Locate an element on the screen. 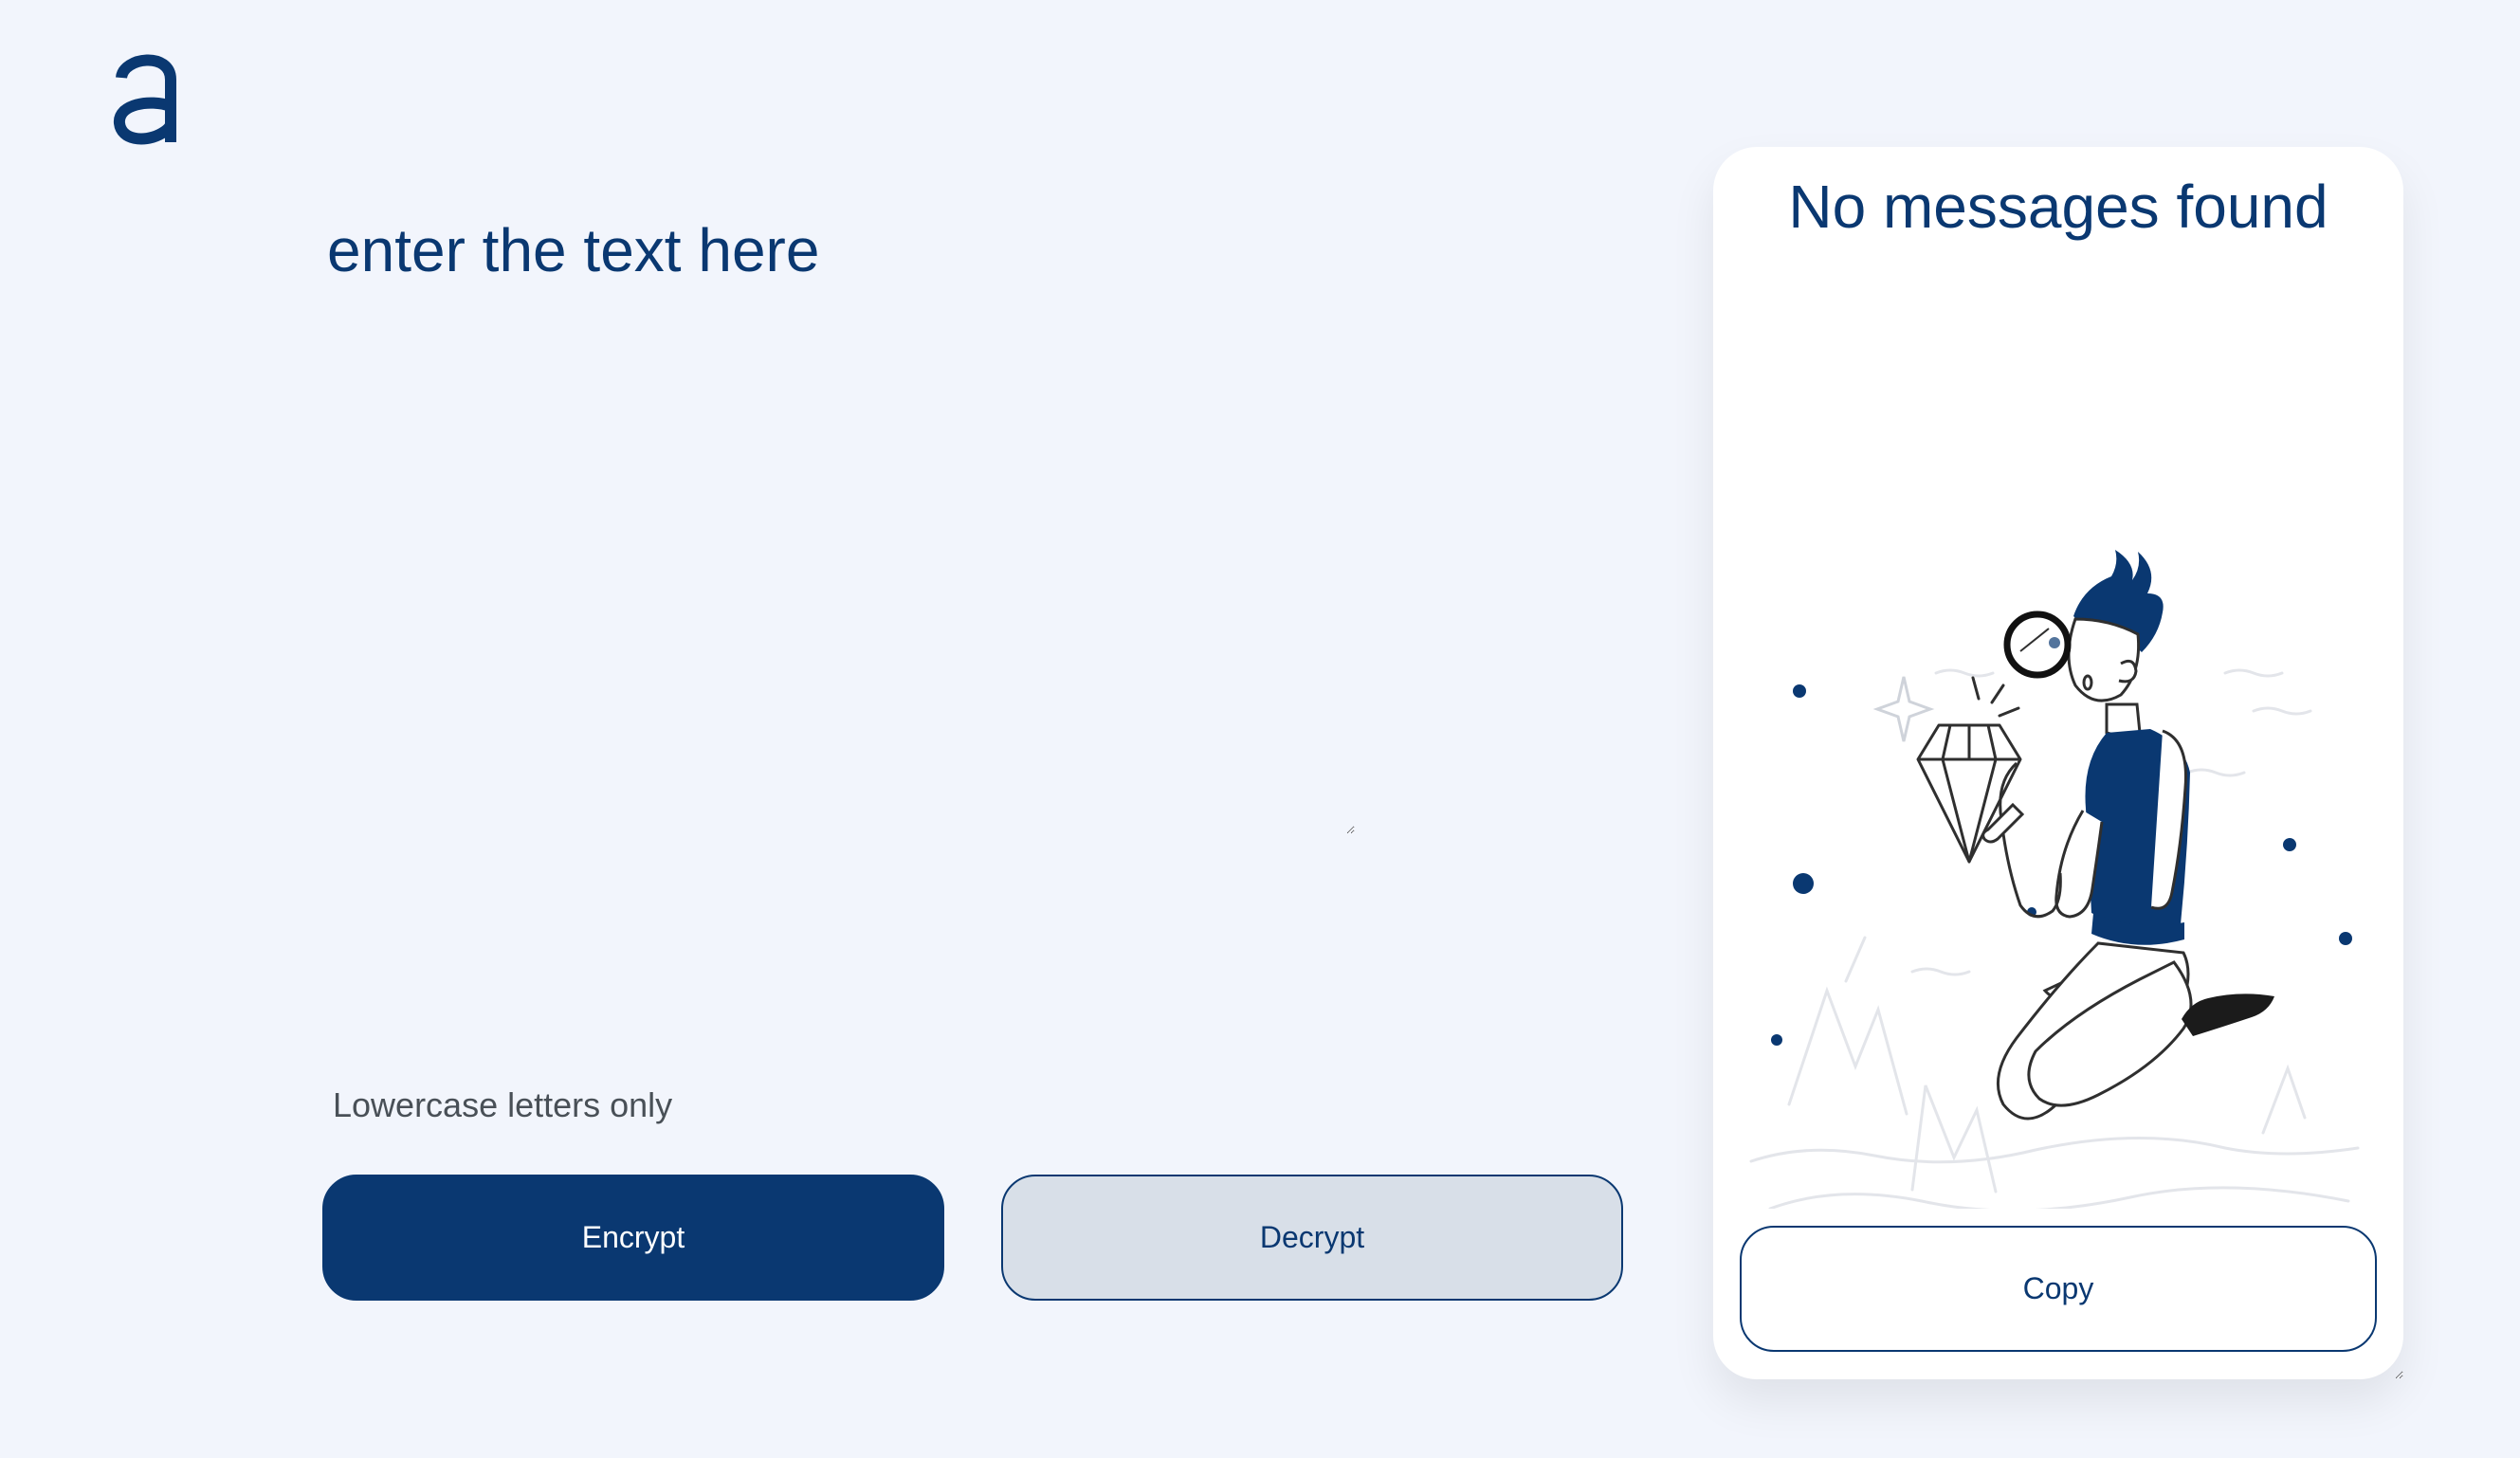  person-with-magnifier-illustration is located at coordinates (2054, 880).